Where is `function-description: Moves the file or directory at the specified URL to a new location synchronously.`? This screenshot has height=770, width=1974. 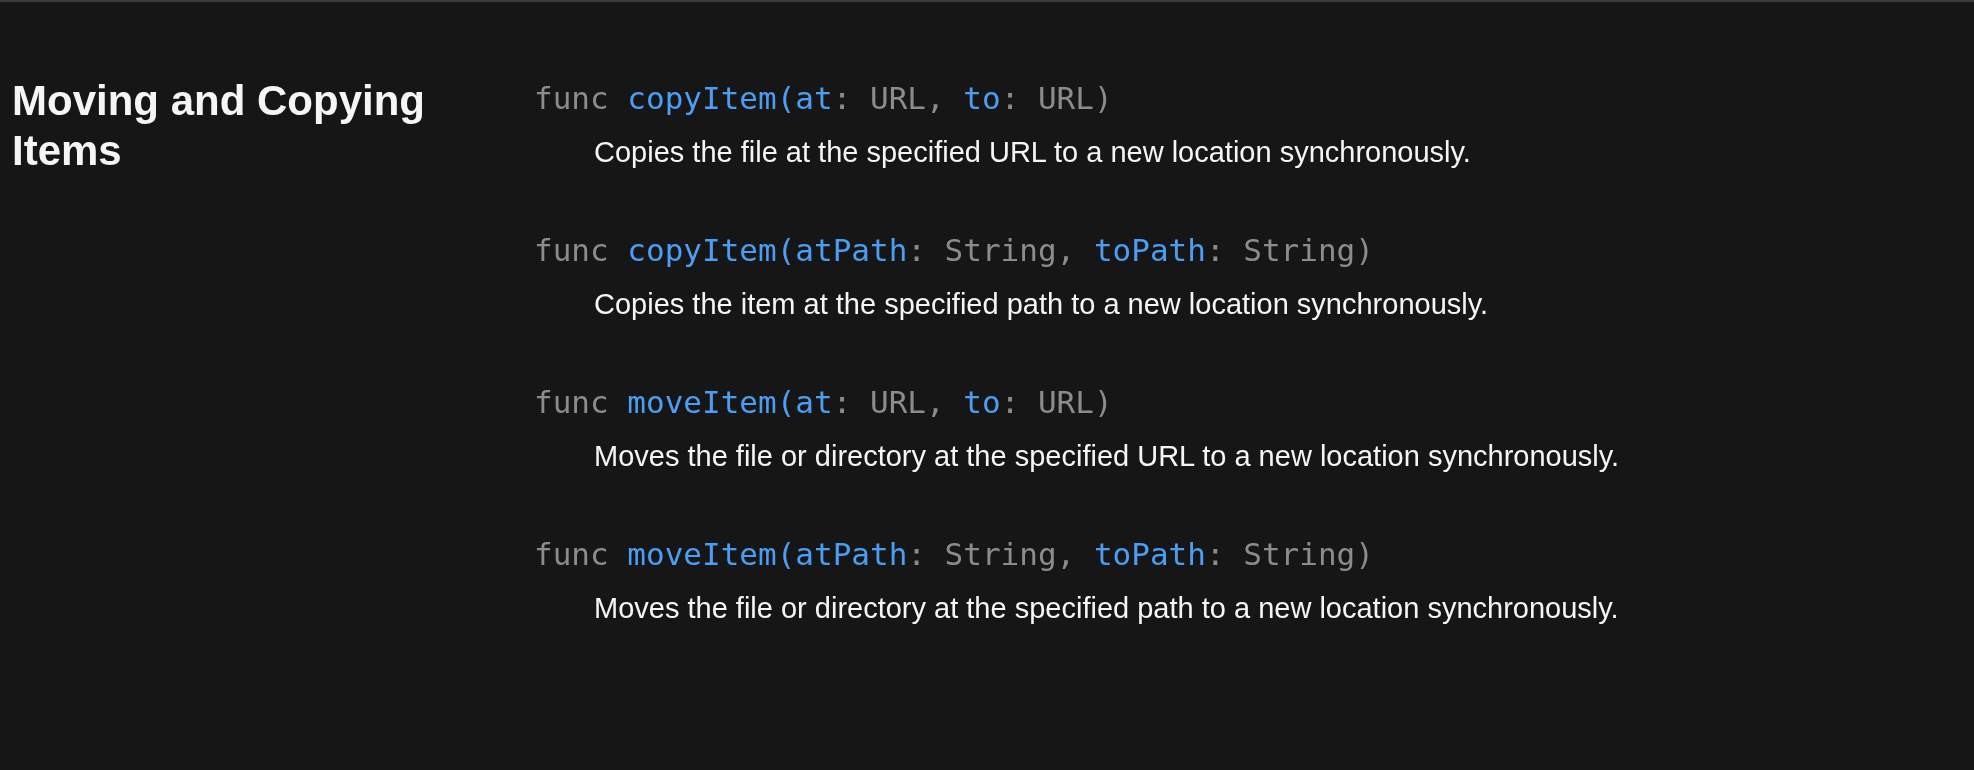
function-description: Moves the file or directory at the specified URL to a new location synchronously. is located at coordinates (1107, 456).